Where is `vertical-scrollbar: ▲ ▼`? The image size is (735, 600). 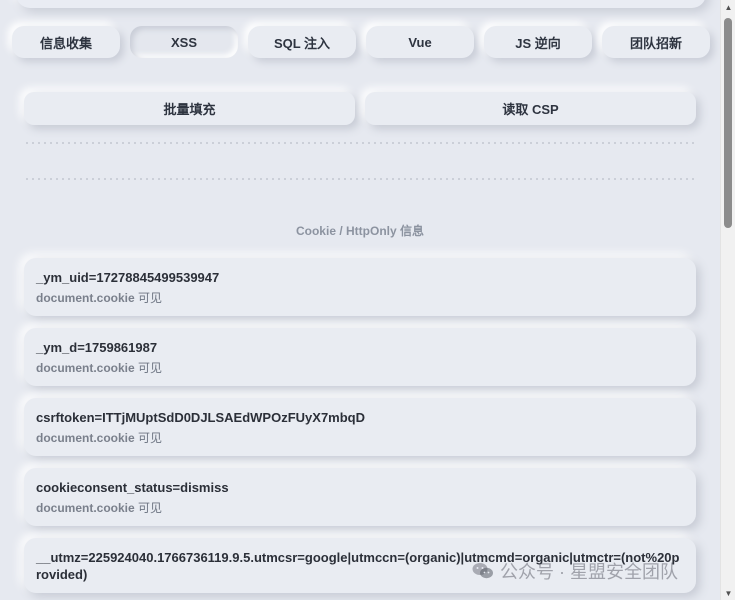 vertical-scrollbar: ▲ ▼ is located at coordinates (727, 300).